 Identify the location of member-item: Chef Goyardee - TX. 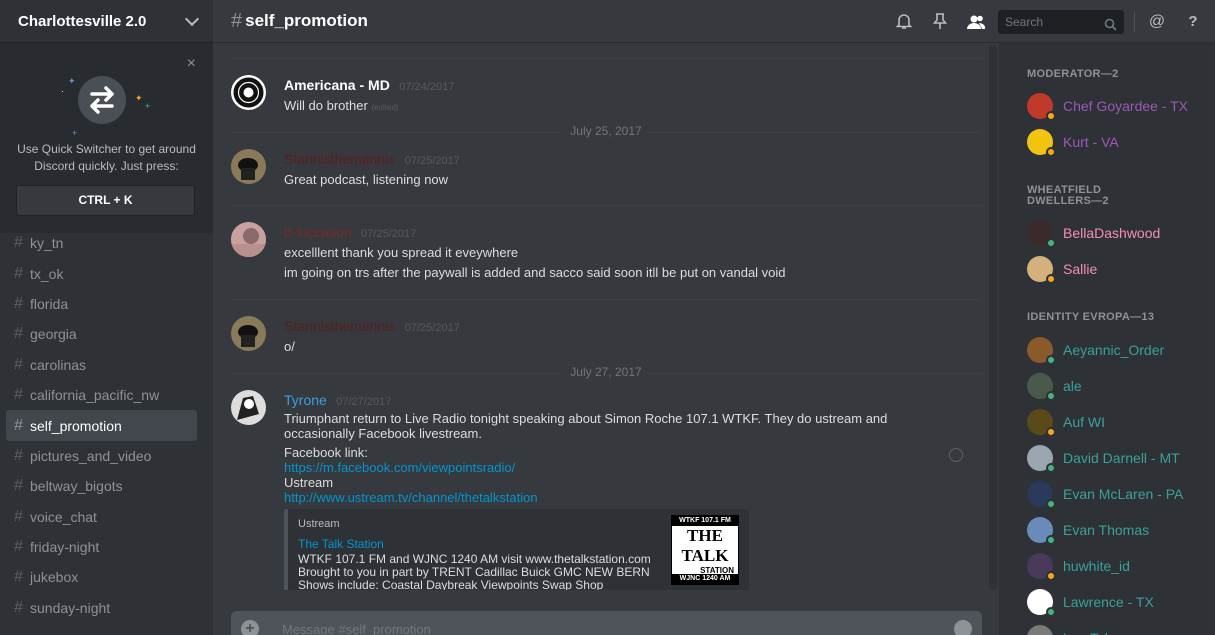
(1117, 106).